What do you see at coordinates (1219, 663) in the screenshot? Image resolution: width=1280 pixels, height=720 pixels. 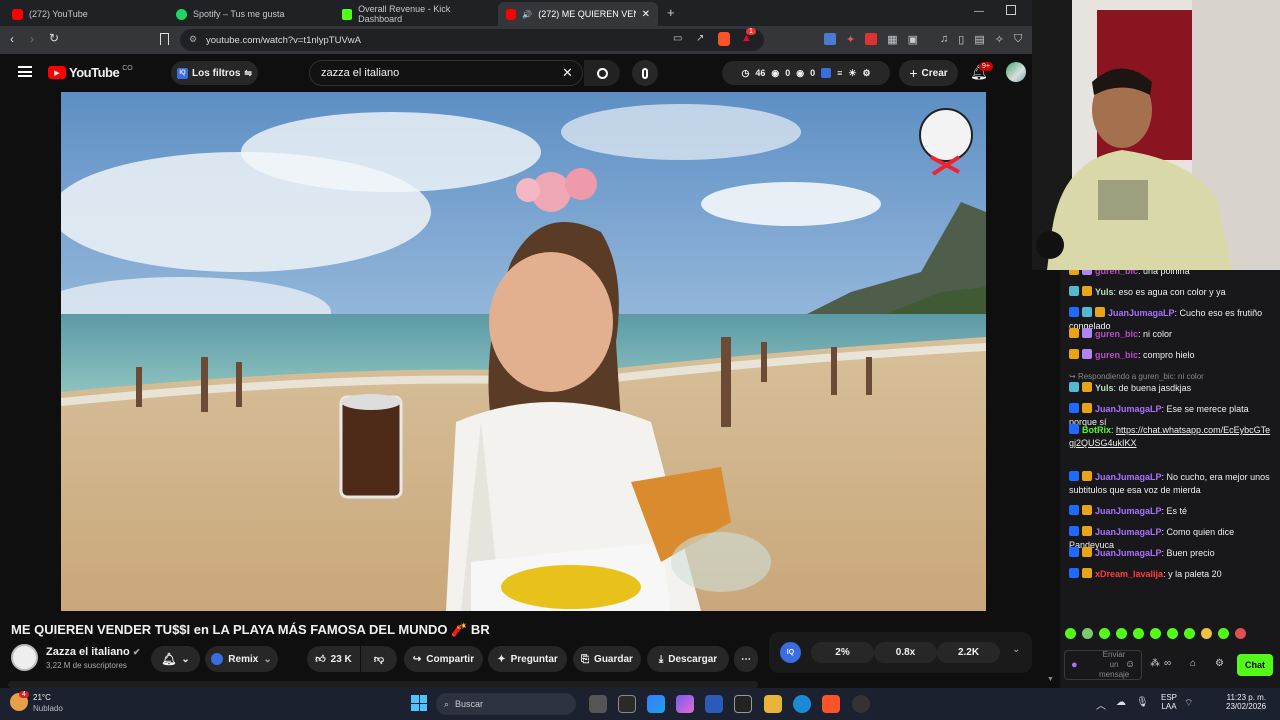 I see `chat-settings-icon: ⚙` at bounding box center [1219, 663].